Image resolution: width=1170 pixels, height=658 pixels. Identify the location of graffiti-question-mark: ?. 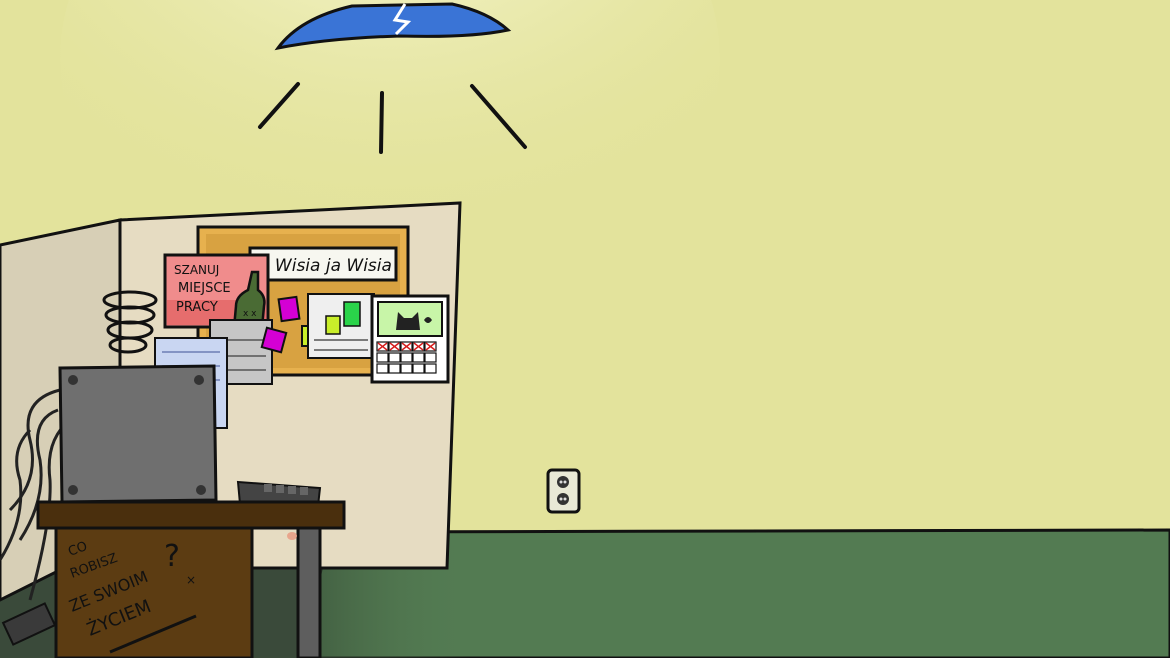
(172, 556).